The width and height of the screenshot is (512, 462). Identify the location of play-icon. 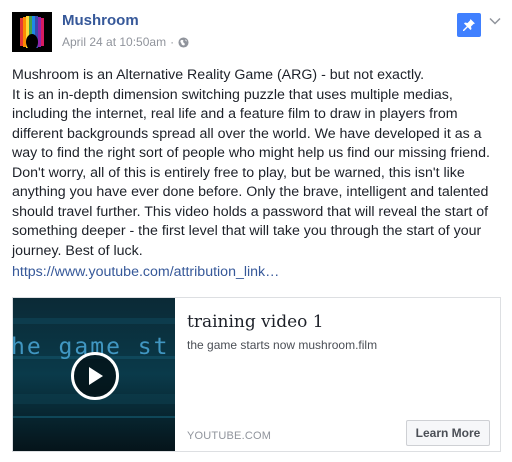
(95, 376).